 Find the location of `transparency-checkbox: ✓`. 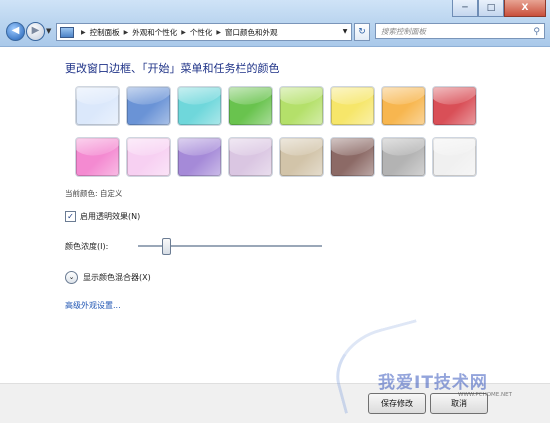

transparency-checkbox: ✓ is located at coordinates (70, 216).